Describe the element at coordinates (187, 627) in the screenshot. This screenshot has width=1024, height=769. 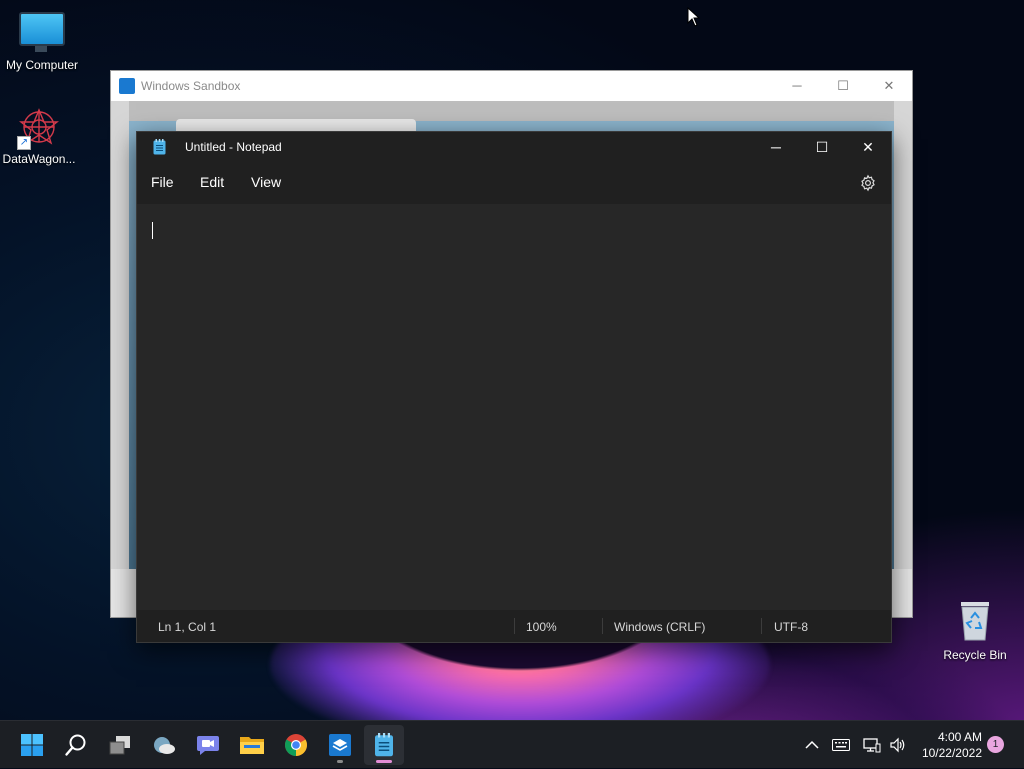
I see `status-cursor-position: Ln 1, Col 1` at that location.